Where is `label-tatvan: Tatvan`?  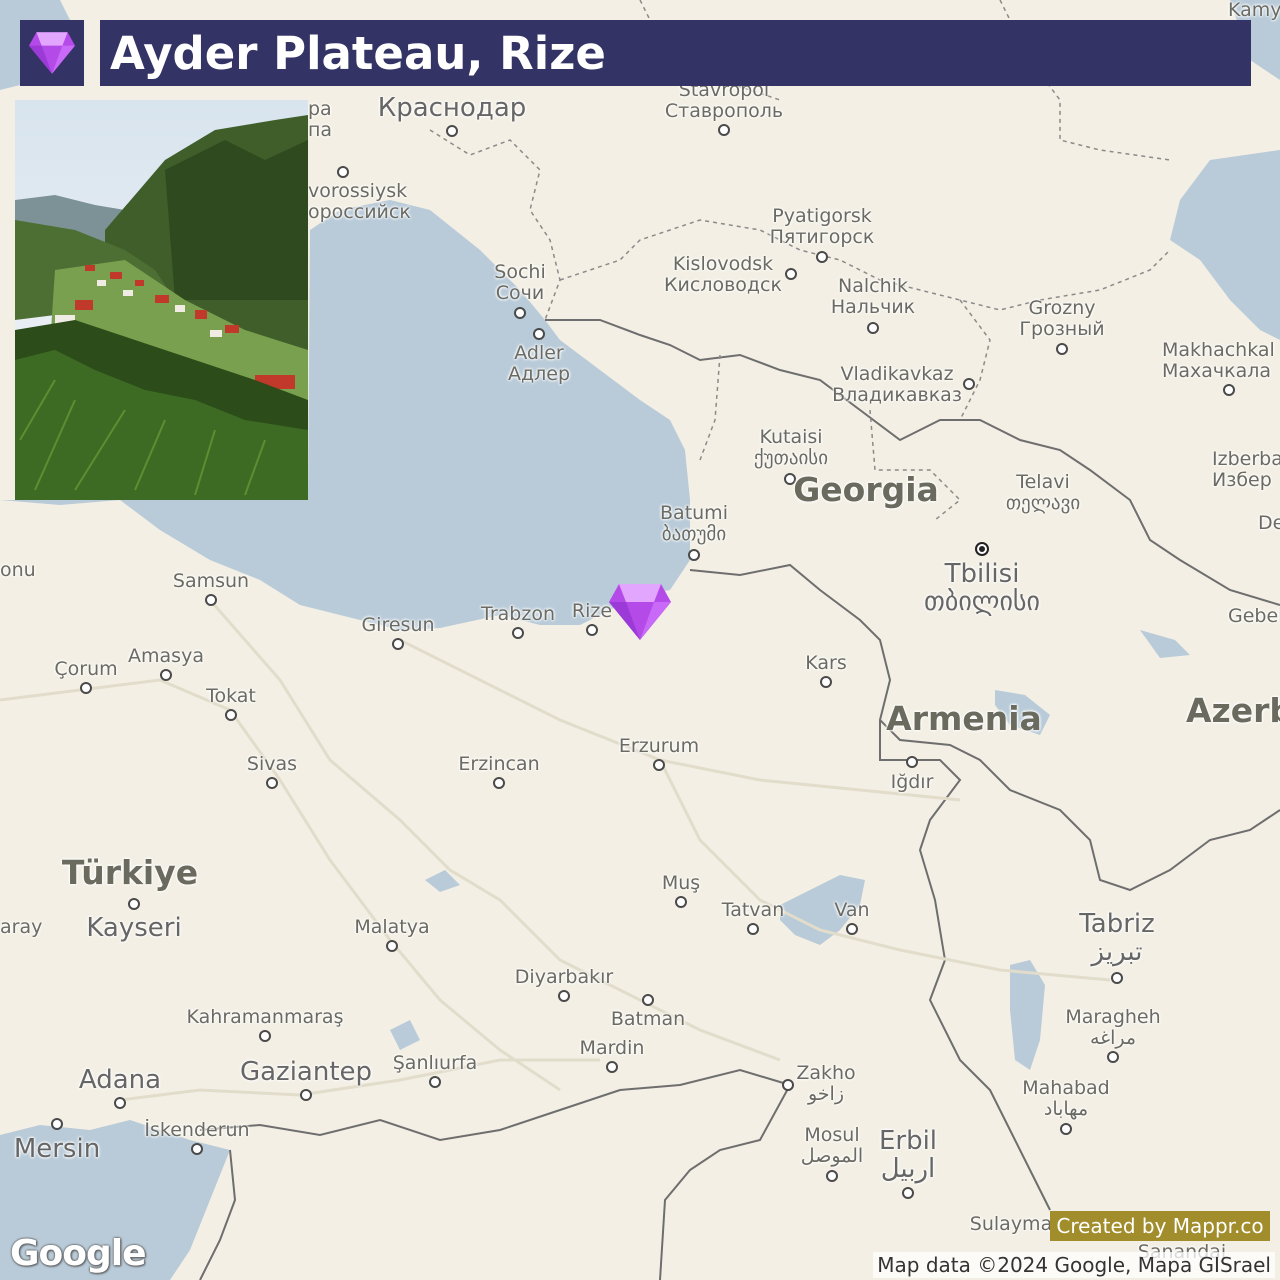
label-tatvan: Tatvan is located at coordinates (753, 910).